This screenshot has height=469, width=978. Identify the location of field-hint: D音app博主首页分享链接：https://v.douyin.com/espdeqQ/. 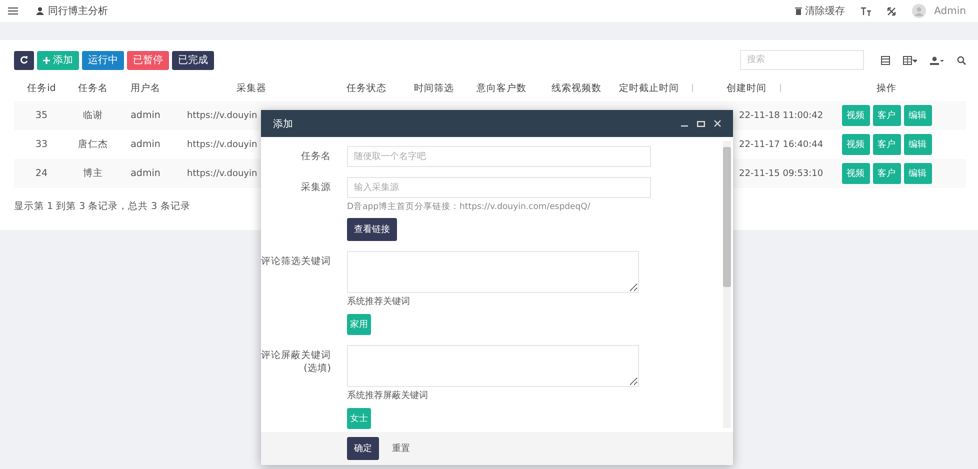
(468, 207).